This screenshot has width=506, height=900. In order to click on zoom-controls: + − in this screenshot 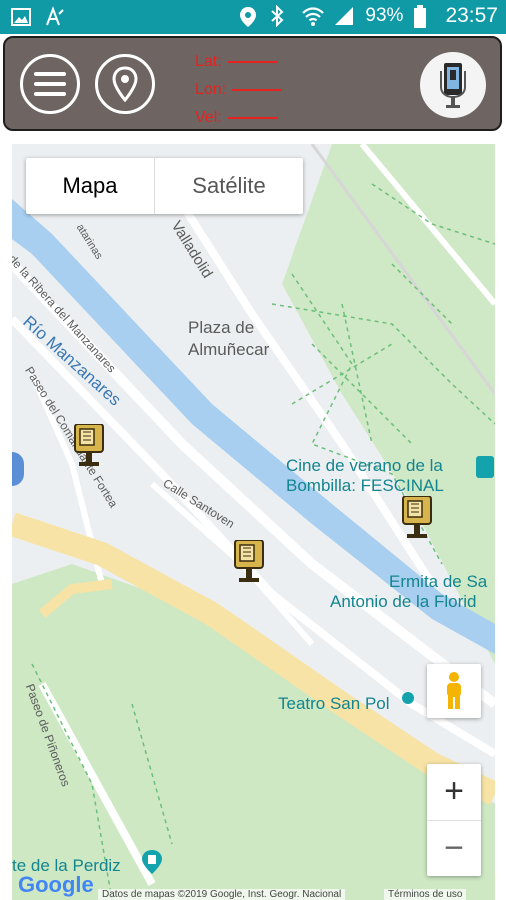, I will do `click(454, 820)`.